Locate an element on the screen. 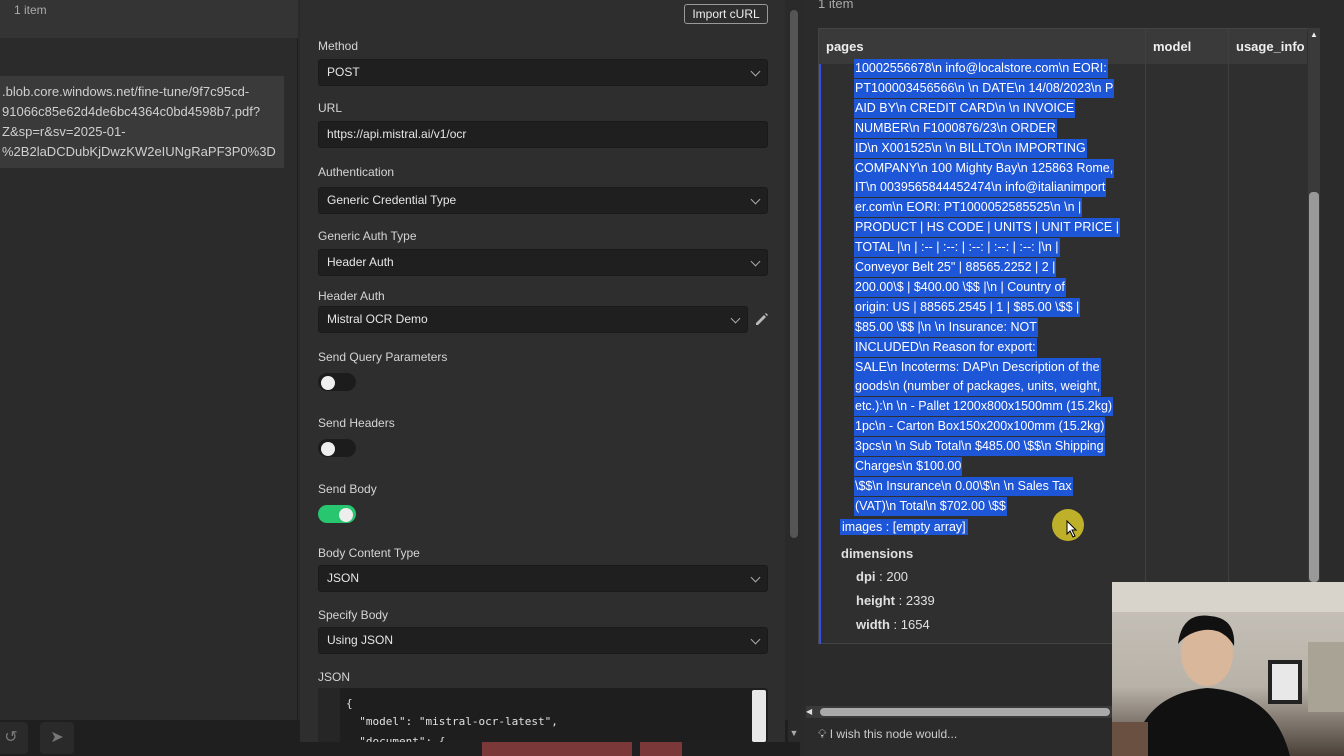 This screenshot has width=1344, height=756. method-select: POST is located at coordinates (543, 72).